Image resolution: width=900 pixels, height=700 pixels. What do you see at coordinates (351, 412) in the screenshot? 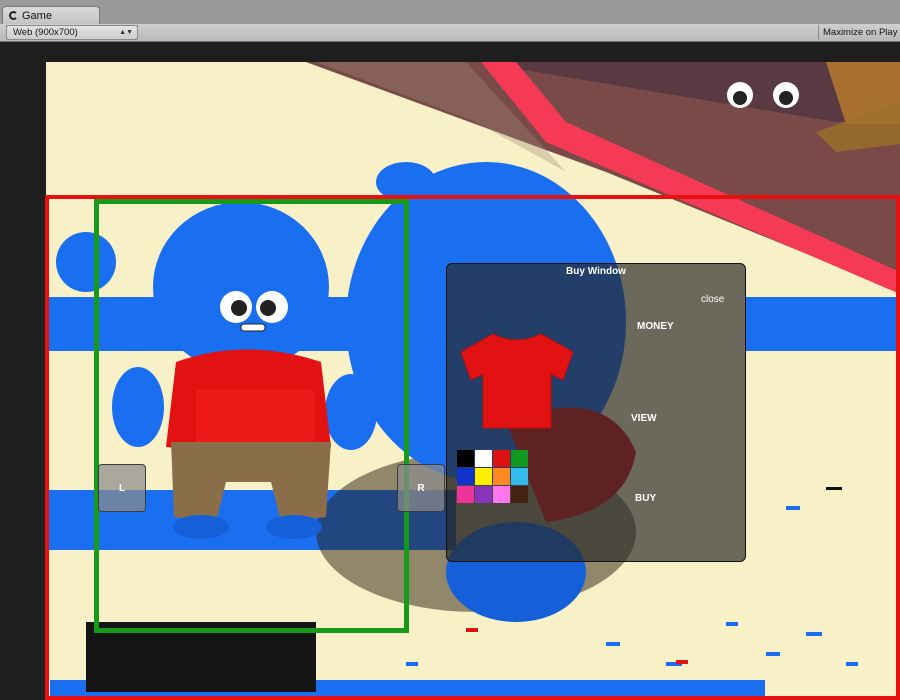
I see `character-arm-right` at bounding box center [351, 412].